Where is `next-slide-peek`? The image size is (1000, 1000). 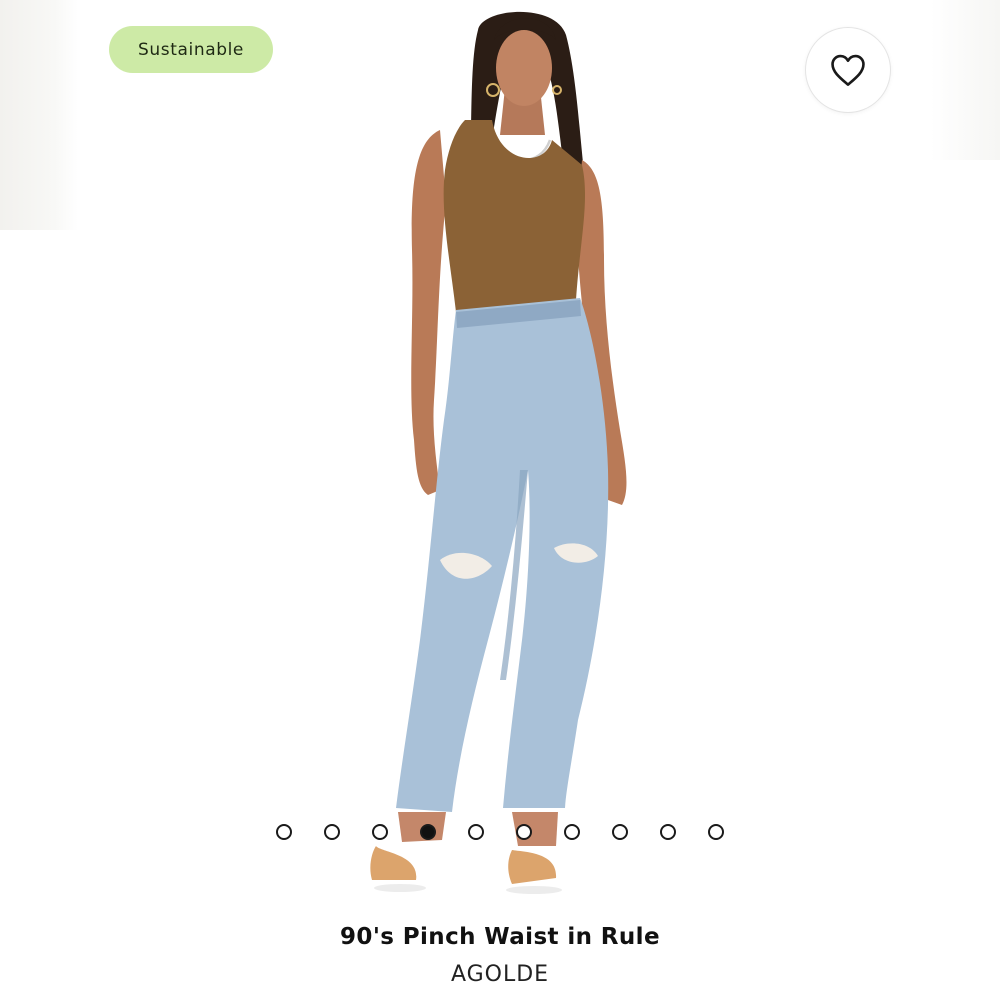
next-slide-peek is located at coordinates (965, 80).